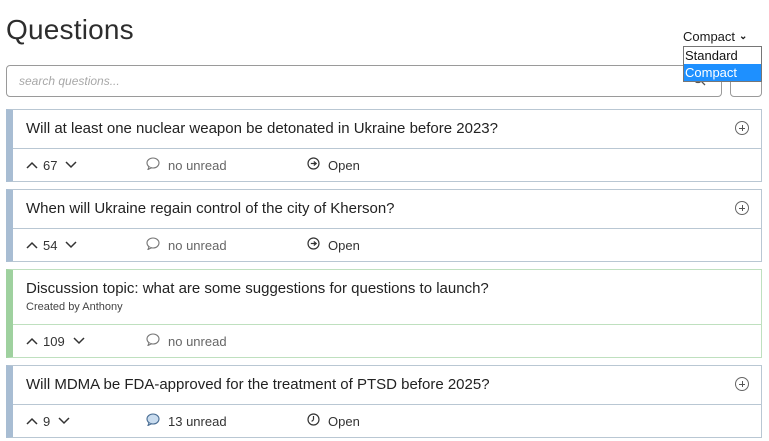  What do you see at coordinates (743, 36) in the screenshot?
I see `chevron-down-icon: ⌄` at bounding box center [743, 36].